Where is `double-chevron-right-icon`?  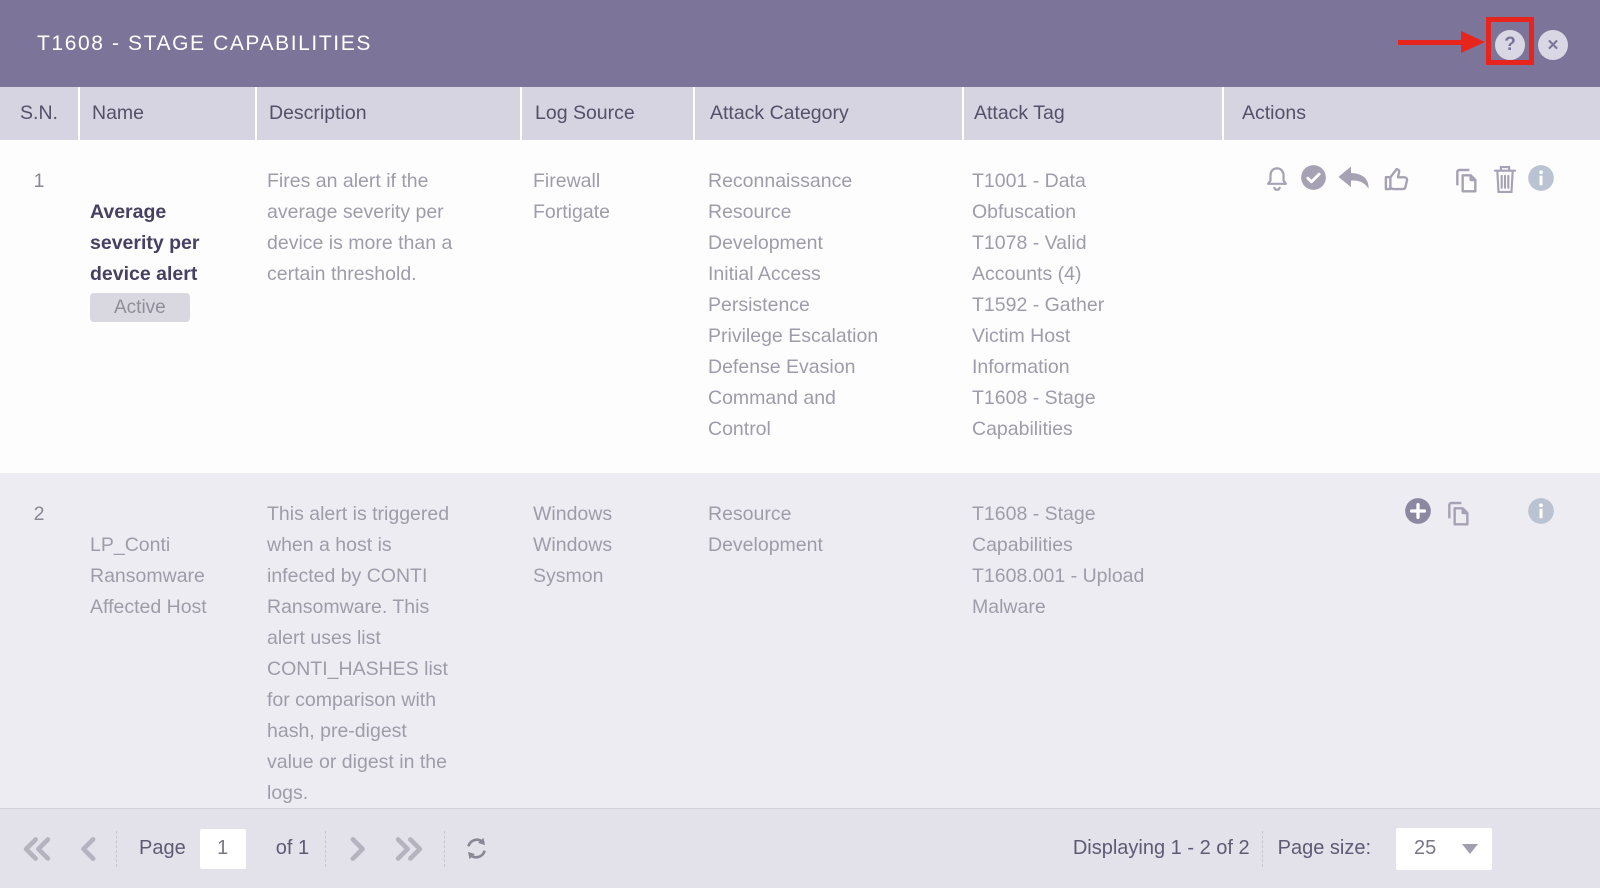 double-chevron-right-icon is located at coordinates (409, 848).